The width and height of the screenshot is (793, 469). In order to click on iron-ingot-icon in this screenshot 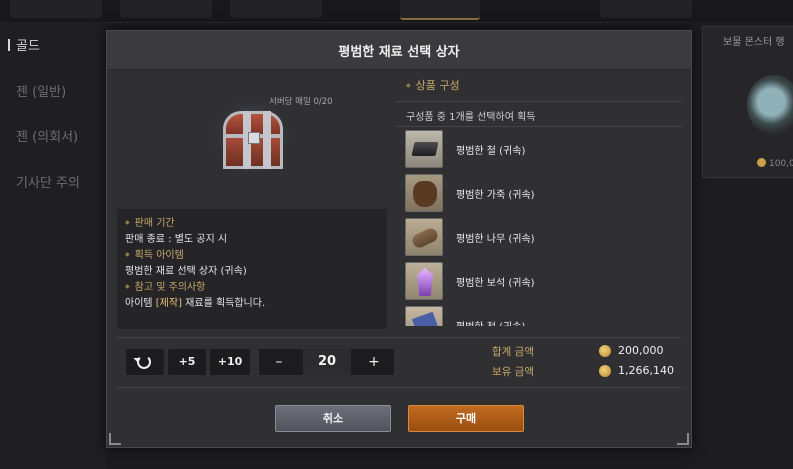, I will do `click(424, 149)`.